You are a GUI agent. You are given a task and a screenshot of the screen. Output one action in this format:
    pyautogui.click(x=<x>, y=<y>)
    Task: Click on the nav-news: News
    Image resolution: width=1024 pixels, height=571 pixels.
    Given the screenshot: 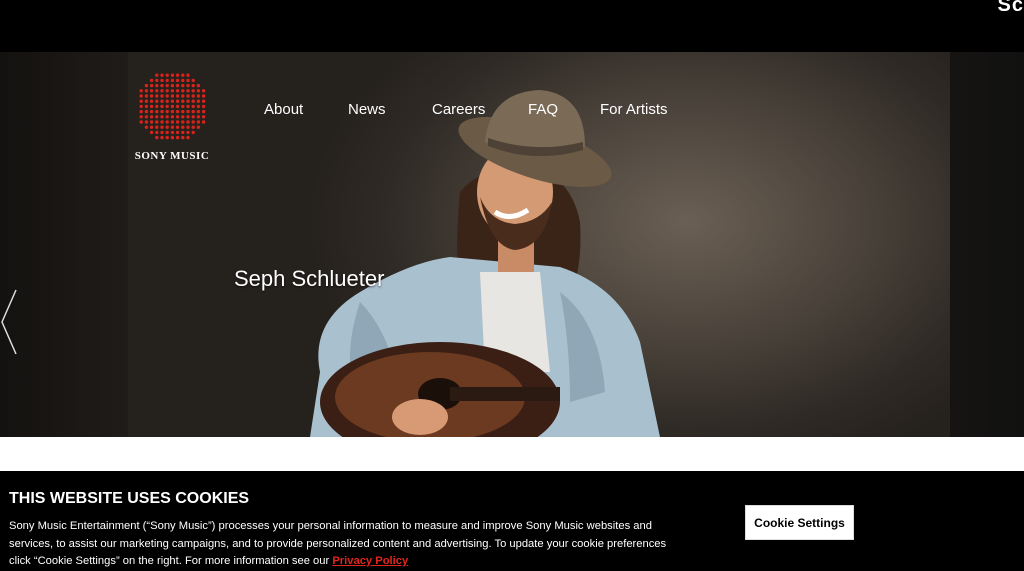 What is the action you would take?
    pyautogui.click(x=367, y=109)
    